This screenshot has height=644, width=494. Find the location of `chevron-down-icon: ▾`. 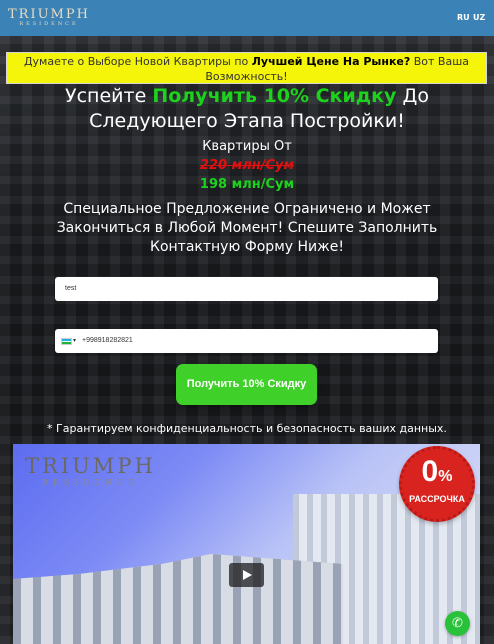

chevron-down-icon: ▾ is located at coordinates (74, 340).